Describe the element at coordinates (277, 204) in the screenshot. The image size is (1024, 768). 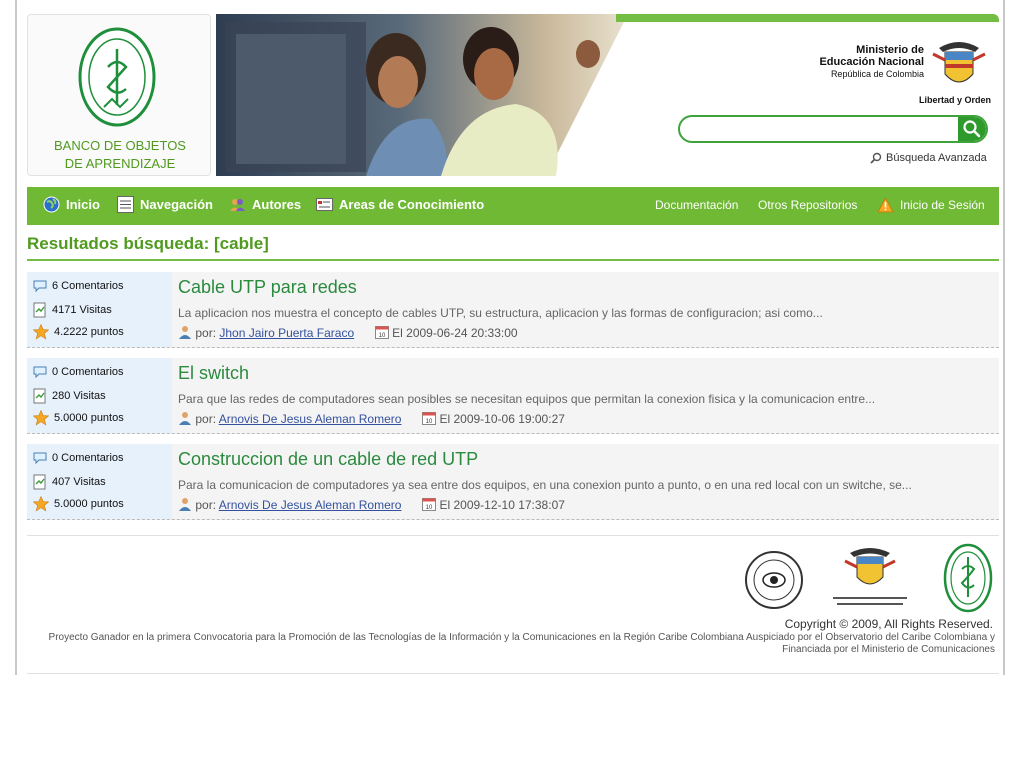
I see `nav-label: Autores` at that location.